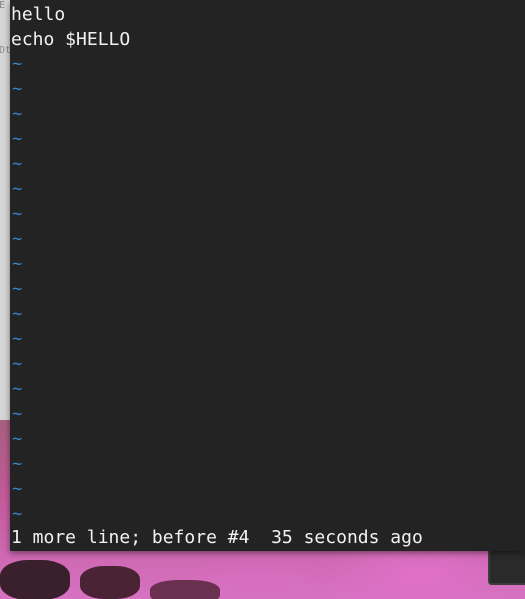  What do you see at coordinates (3, 5) in the screenshot?
I see `background-window-glyph: E` at bounding box center [3, 5].